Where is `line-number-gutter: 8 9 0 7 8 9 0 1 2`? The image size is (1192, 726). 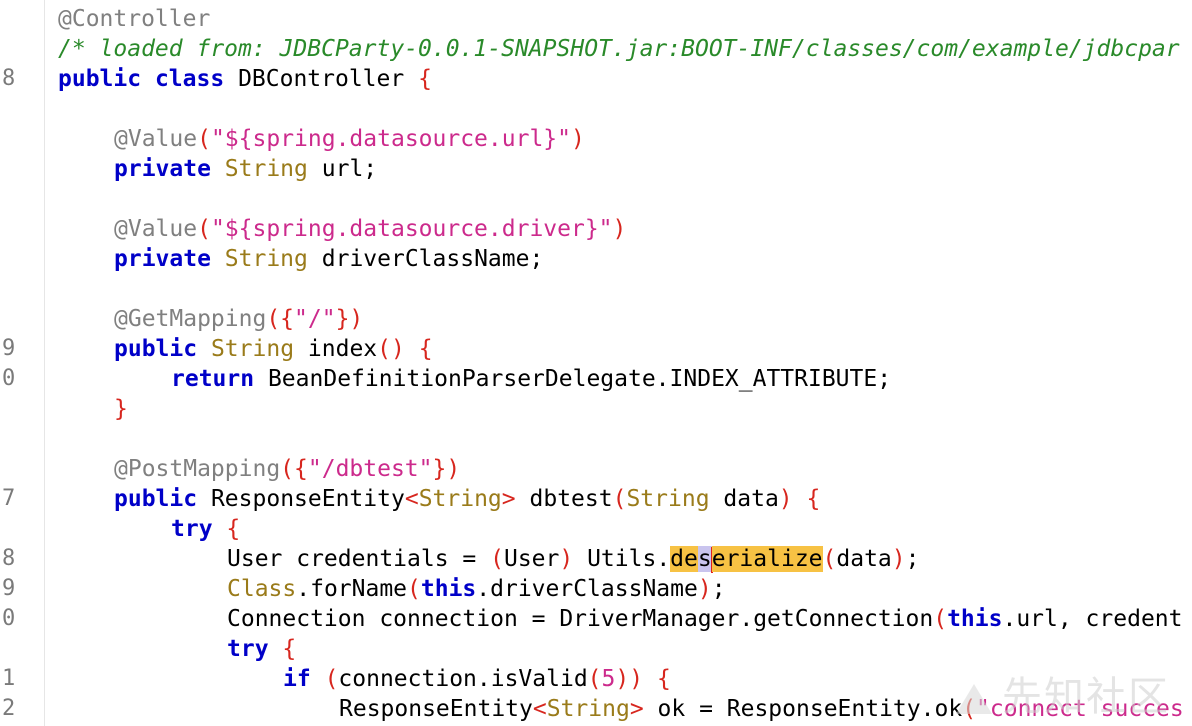
line-number-gutter: 8 9 0 7 8 9 0 1 2 is located at coordinates (22, 363).